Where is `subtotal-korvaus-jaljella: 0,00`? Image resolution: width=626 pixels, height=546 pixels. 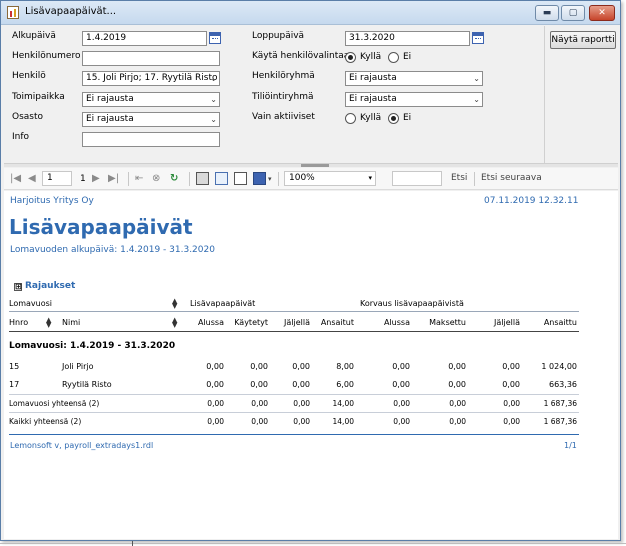 subtotal-korvaus-jaljella: 0,00 is located at coordinates (511, 403).